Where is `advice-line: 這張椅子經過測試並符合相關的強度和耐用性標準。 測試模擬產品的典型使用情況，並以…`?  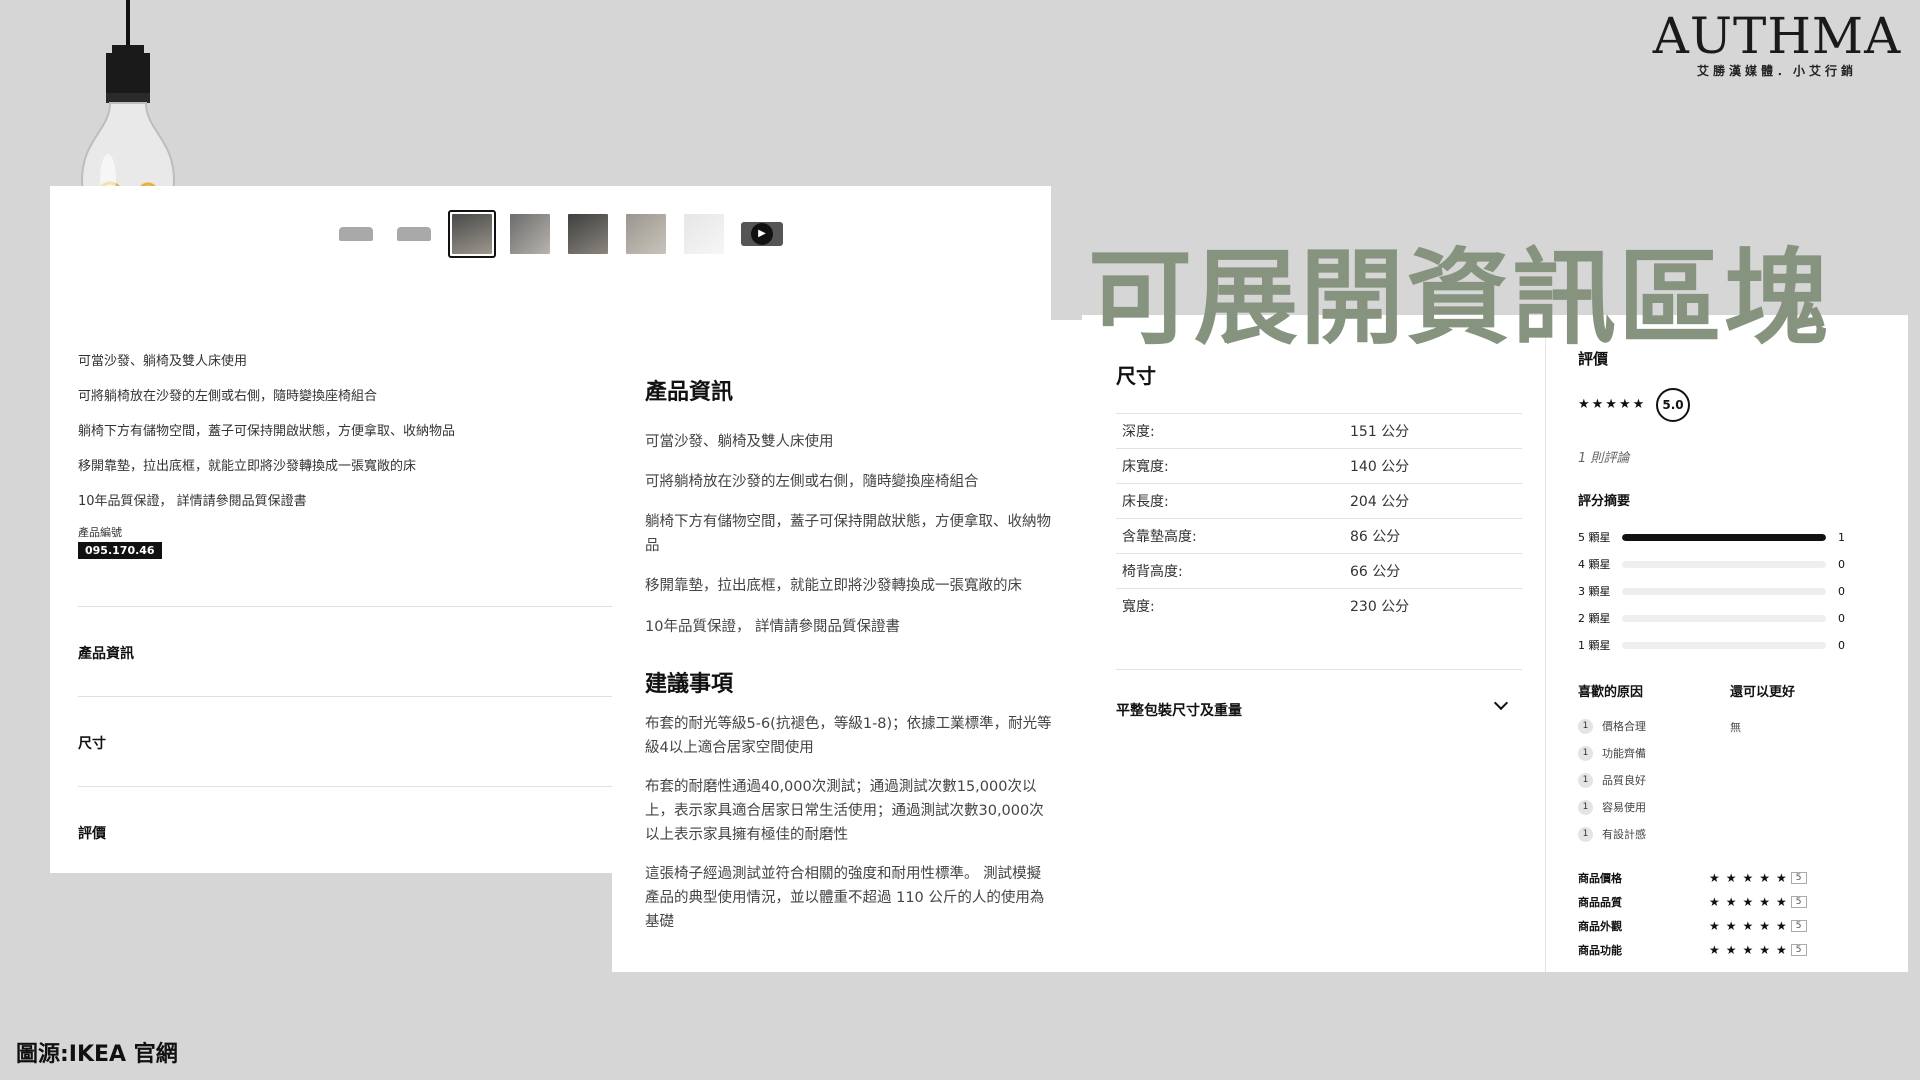 advice-line: 這張椅子經過測試並符合相關的強度和耐用性標準。 測試模擬產品的典型使用情況，並以… is located at coordinates (845, 898).